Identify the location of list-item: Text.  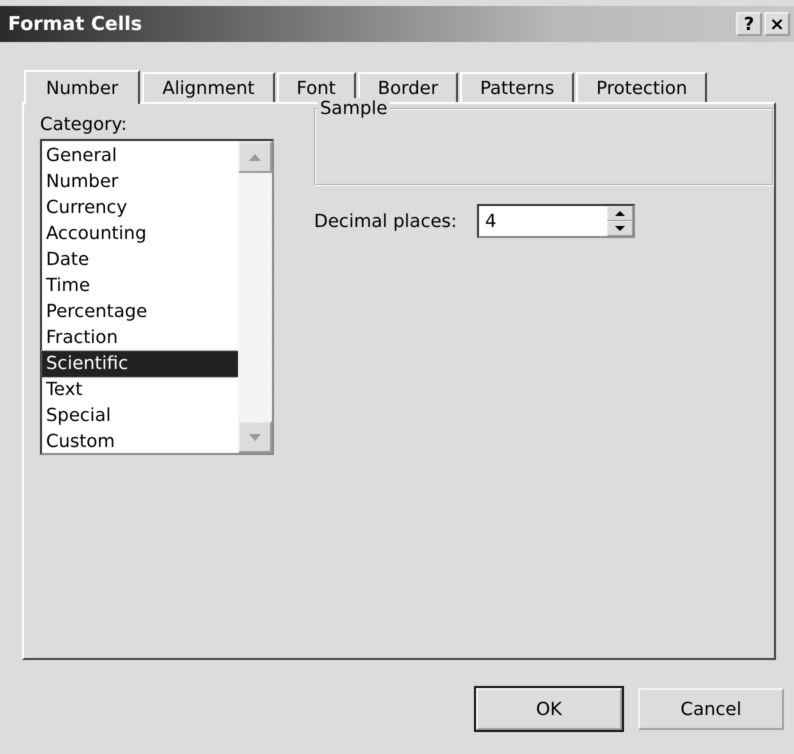
(140, 390).